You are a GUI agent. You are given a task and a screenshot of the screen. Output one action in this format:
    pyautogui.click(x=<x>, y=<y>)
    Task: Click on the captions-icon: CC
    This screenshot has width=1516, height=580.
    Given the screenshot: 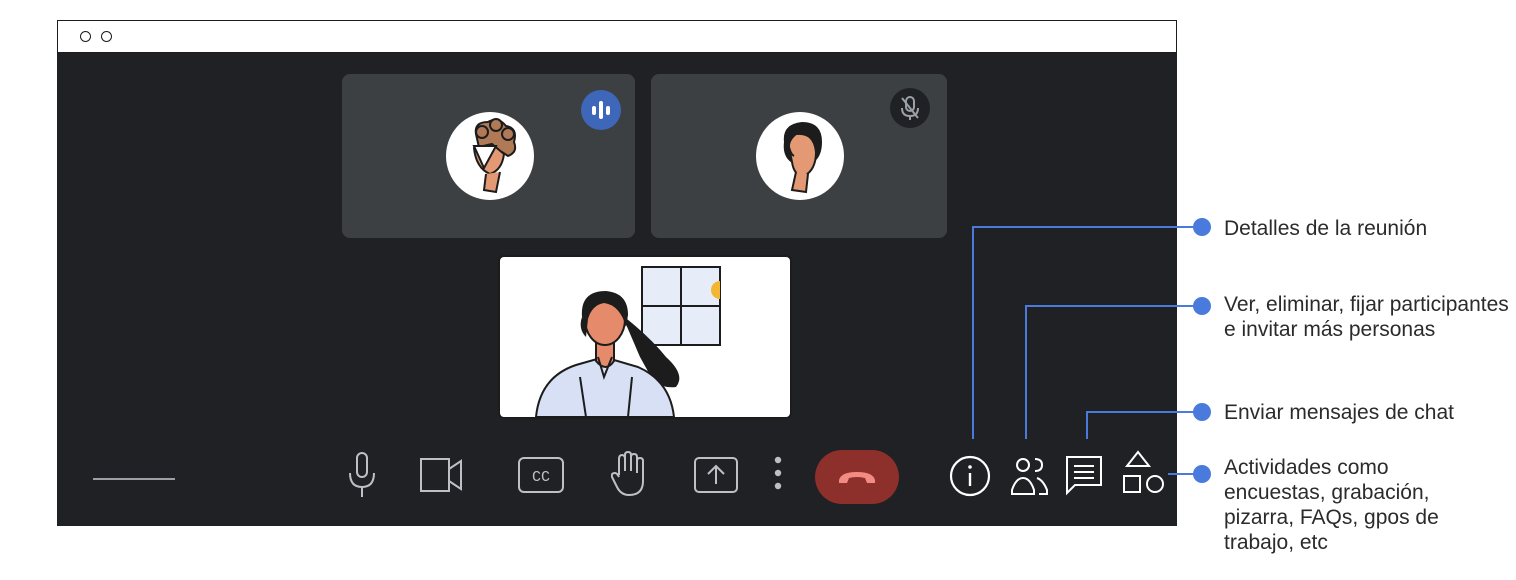 What is the action you would take?
    pyautogui.click(x=541, y=475)
    